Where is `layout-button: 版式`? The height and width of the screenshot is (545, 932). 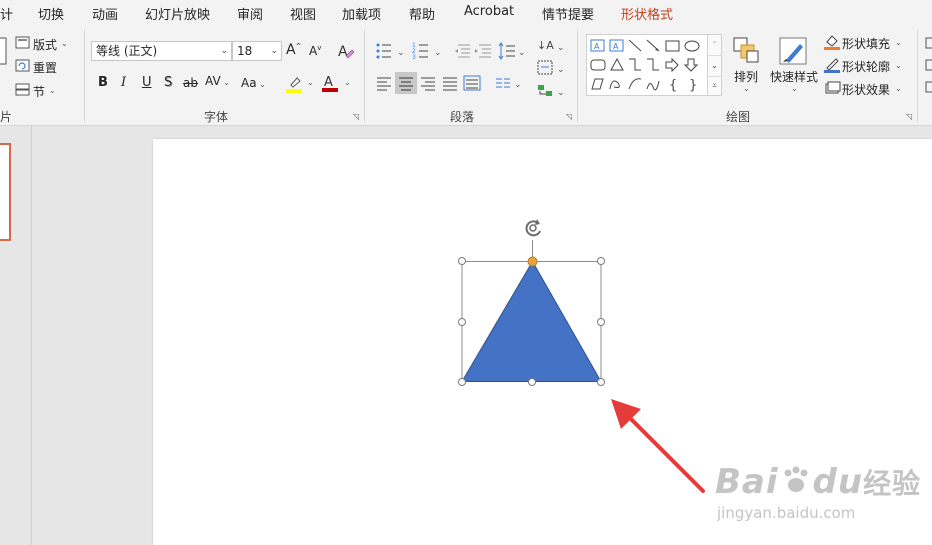 layout-button: 版式 is located at coordinates (45, 44).